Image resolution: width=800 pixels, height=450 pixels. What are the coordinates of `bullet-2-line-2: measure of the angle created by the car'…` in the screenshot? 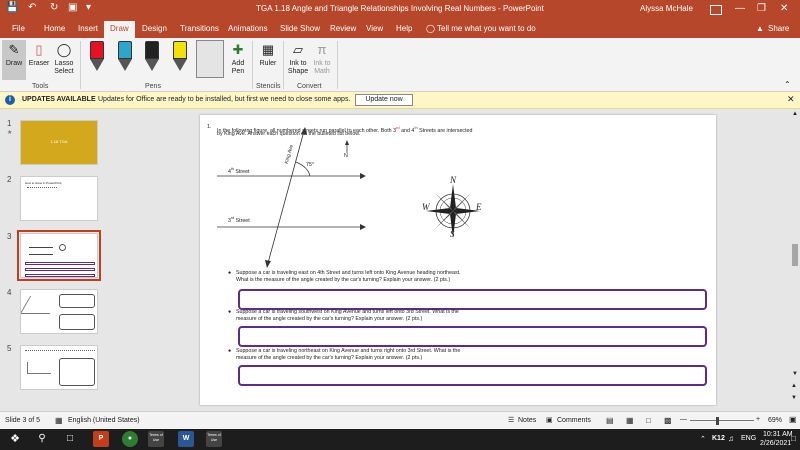 It's located at (329, 319).